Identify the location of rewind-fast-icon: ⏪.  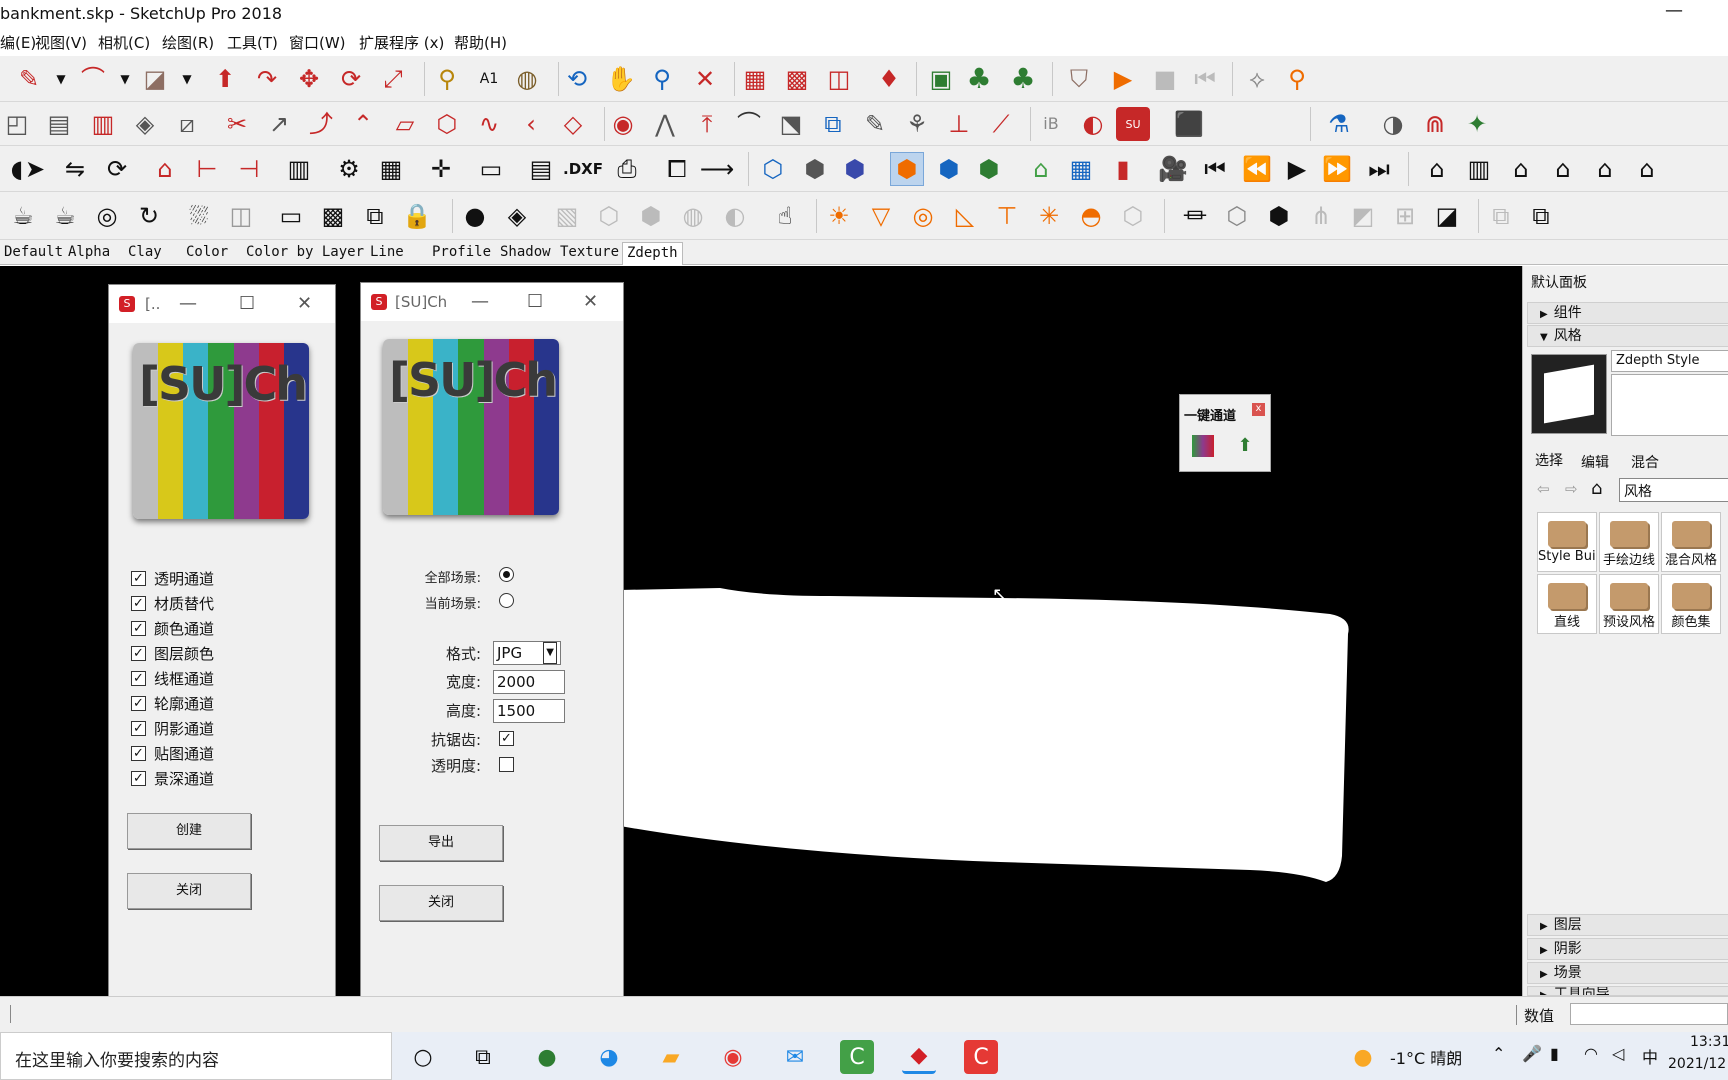
(1257, 169).